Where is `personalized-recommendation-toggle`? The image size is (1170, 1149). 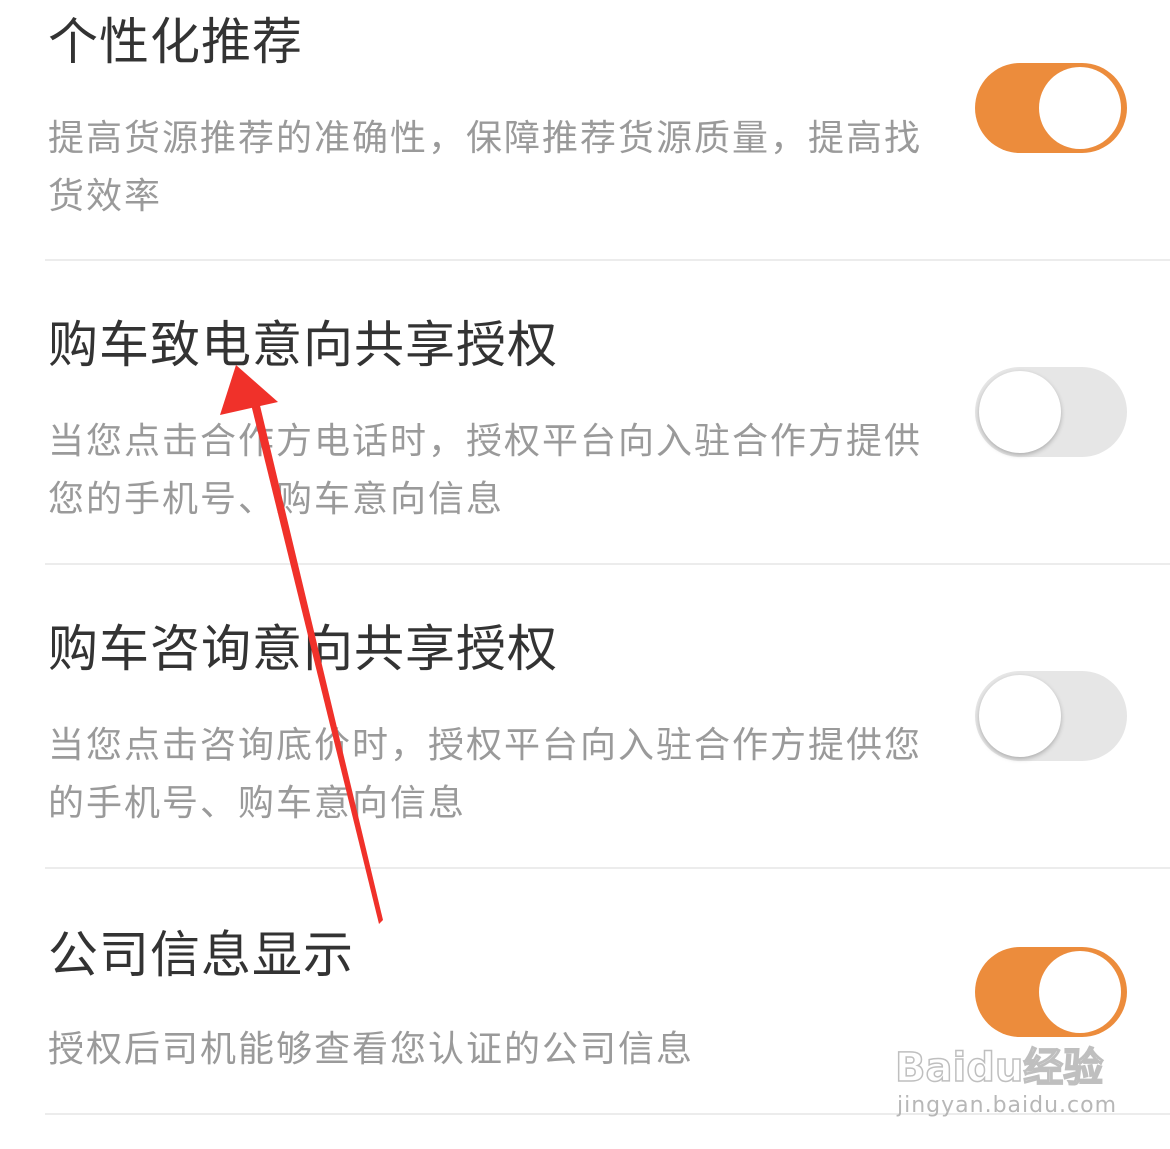 personalized-recommendation-toggle is located at coordinates (1051, 108).